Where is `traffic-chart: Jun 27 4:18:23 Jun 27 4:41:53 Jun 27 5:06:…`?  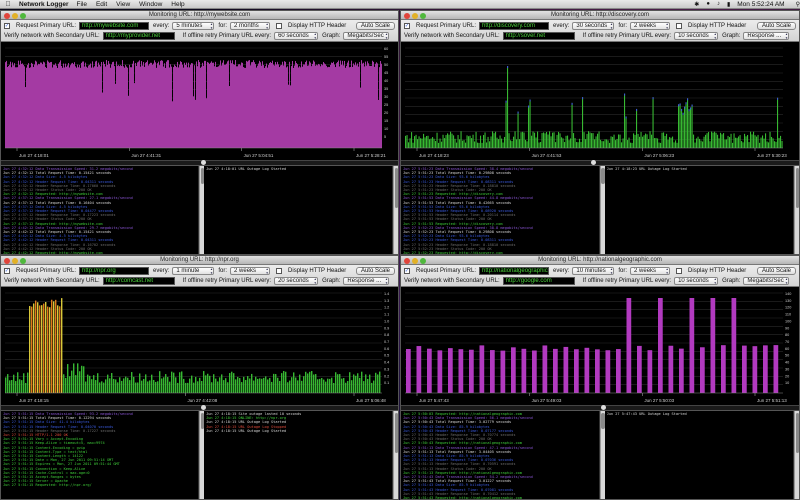
traffic-chart: Jun 27 4:18:23 Jun 27 4:41:53 Jun 27 5:06:… is located at coordinates (600, 101).